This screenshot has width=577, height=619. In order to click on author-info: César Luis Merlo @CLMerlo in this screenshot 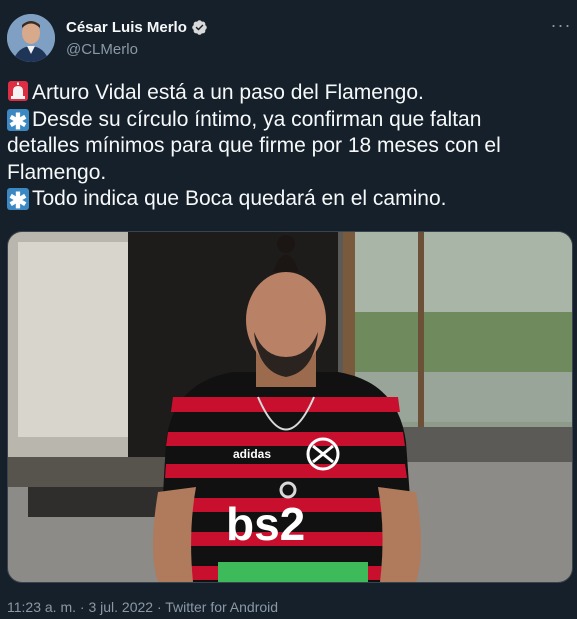, I will do `click(137, 38)`.